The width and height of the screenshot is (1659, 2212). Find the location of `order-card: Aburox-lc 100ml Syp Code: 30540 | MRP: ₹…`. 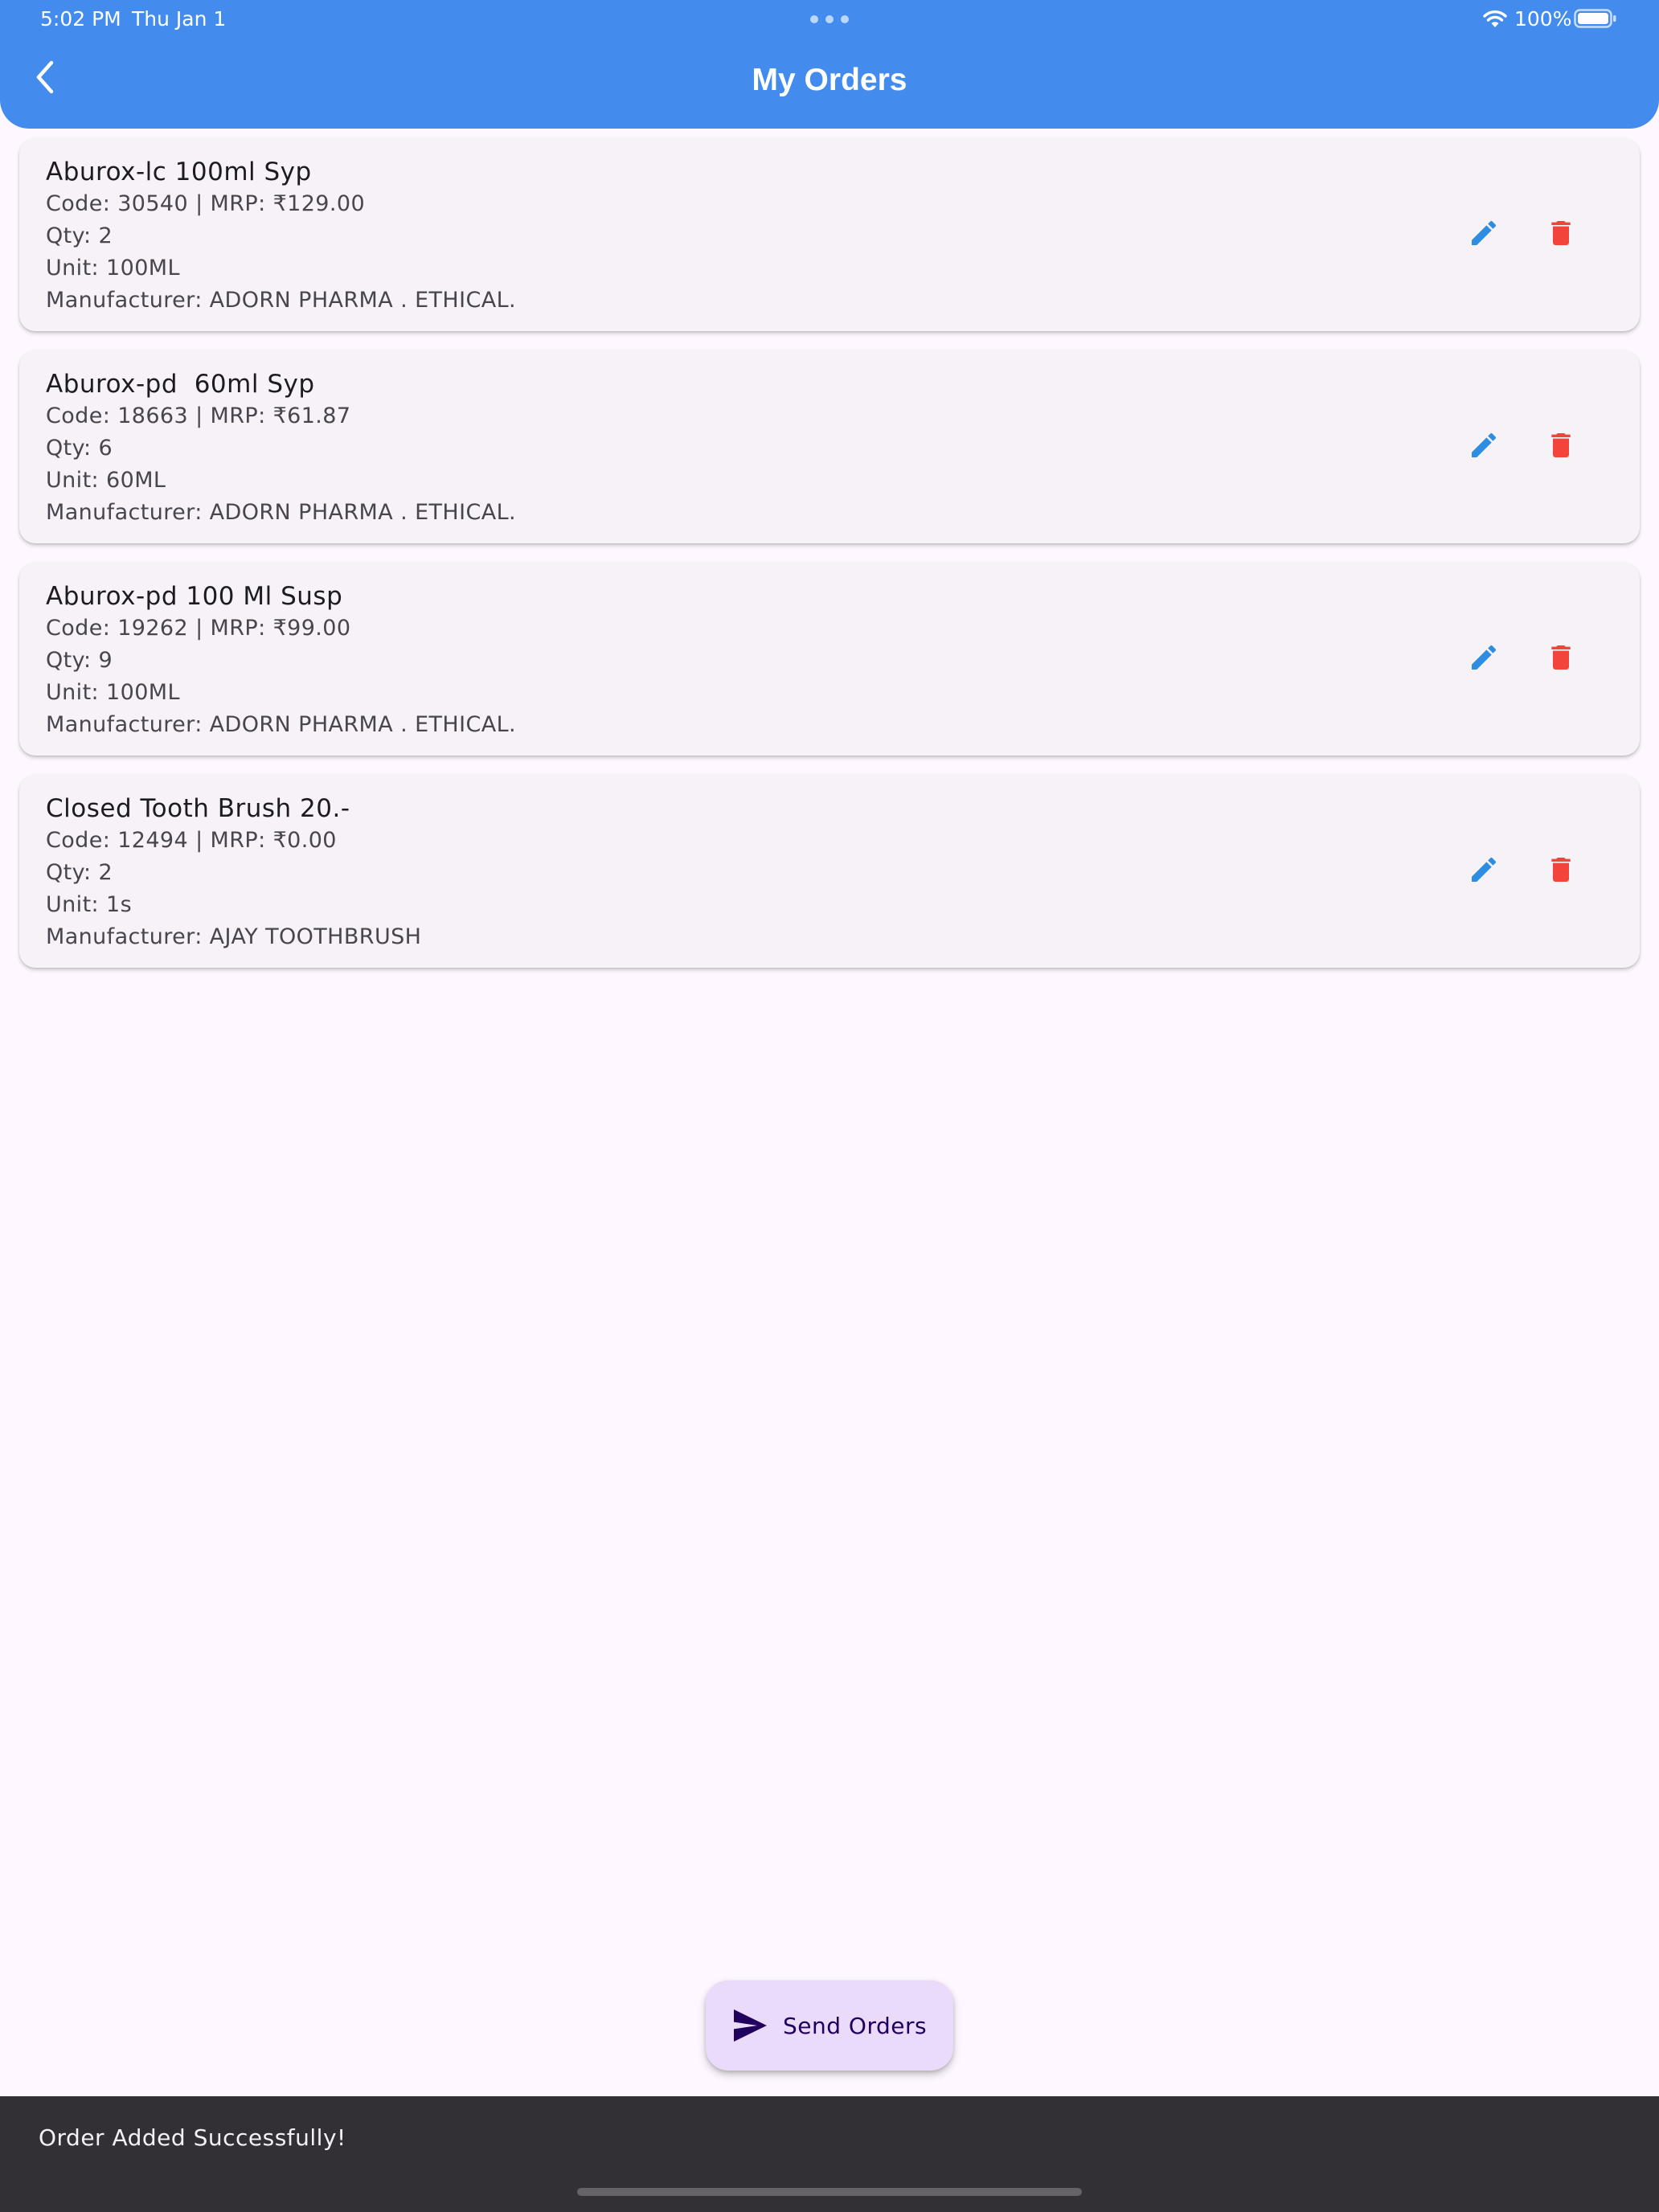

order-card: Aburox-lc 100ml Syp Code: 30540 | MRP: ₹… is located at coordinates (829, 234).